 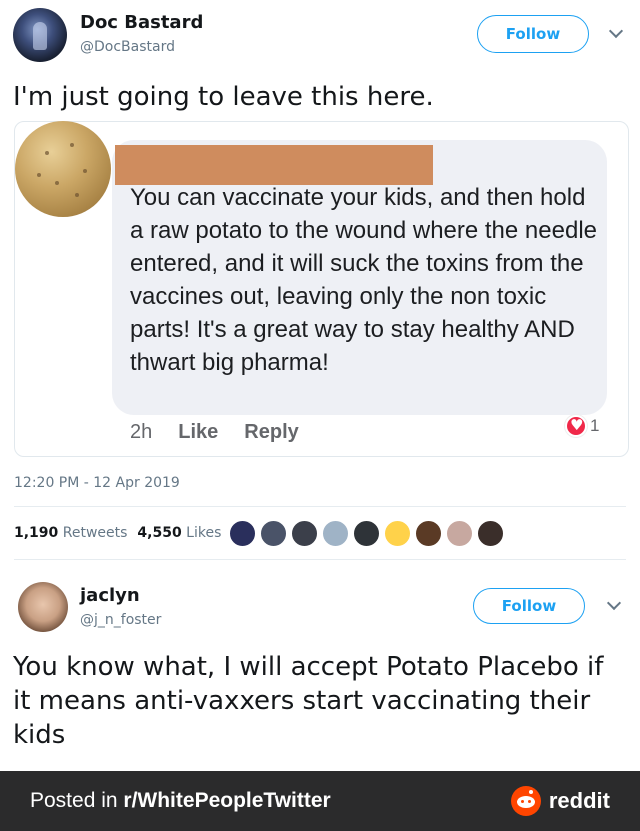 I want to click on reaction-count: 1, so click(x=595, y=425).